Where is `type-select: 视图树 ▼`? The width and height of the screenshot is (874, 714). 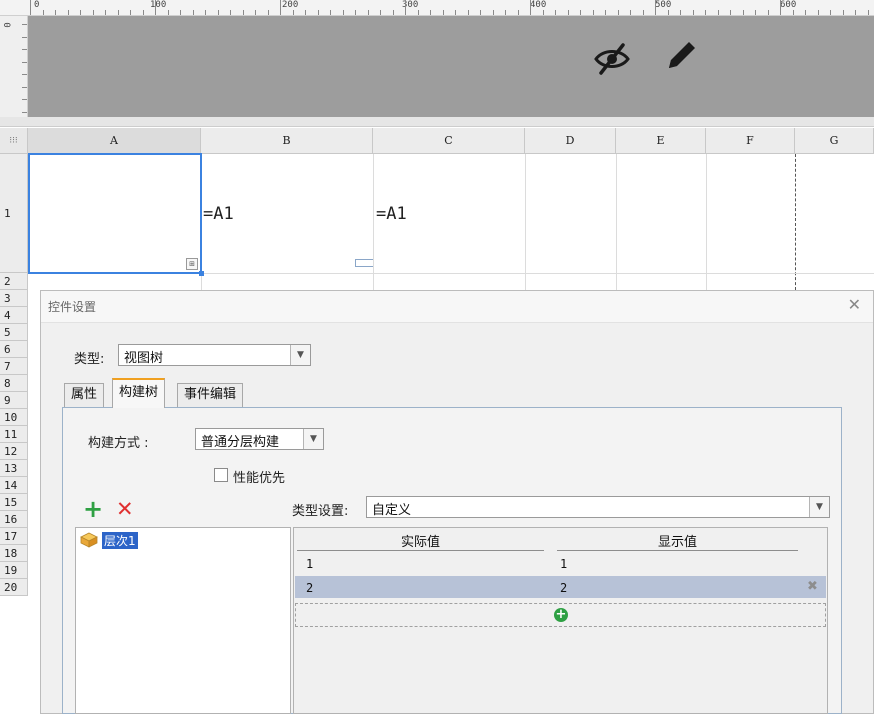 type-select: 视图树 ▼ is located at coordinates (214, 355).